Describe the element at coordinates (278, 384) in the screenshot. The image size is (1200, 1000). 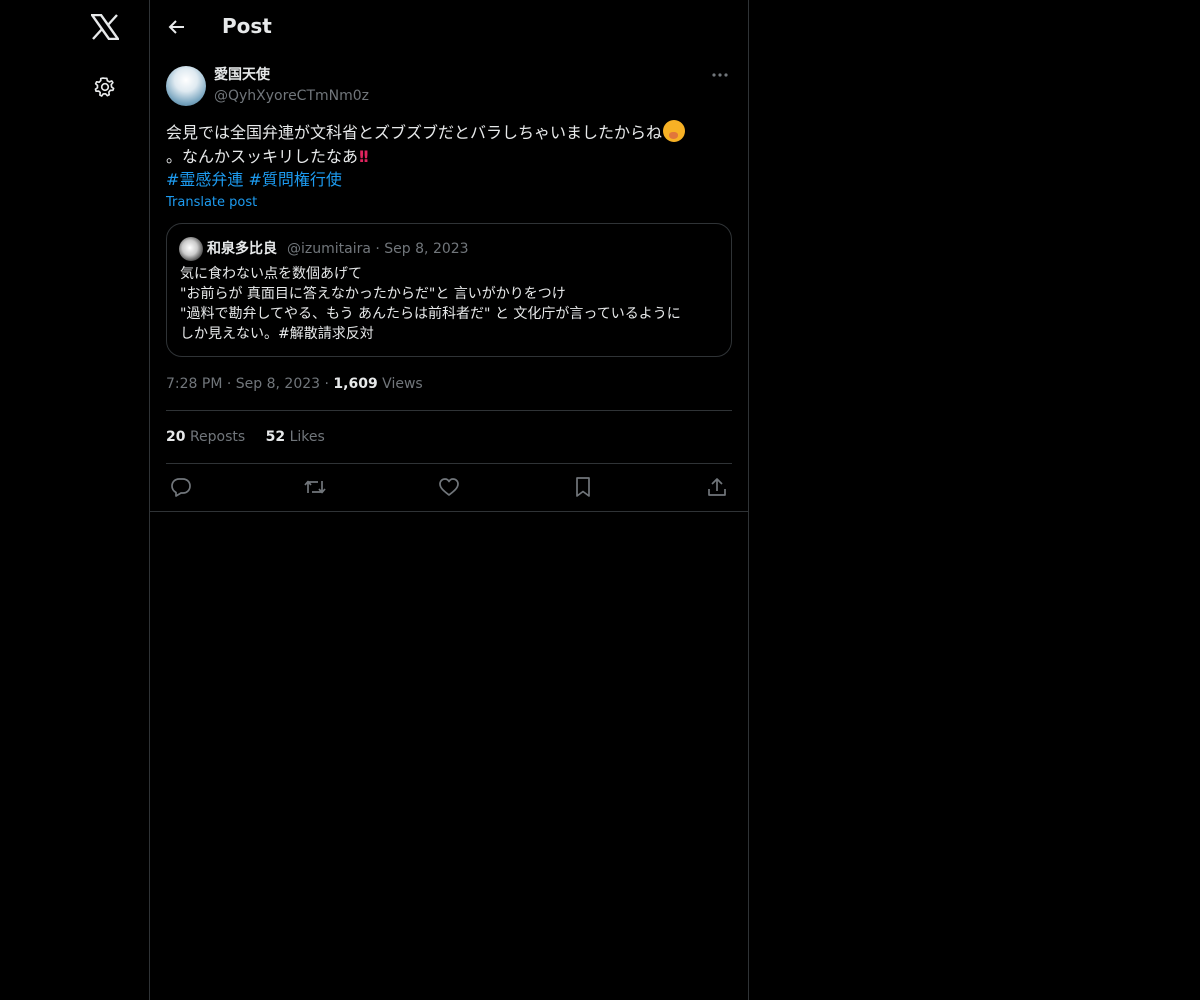
I see `post-date: Sep 8, 2023` at that location.